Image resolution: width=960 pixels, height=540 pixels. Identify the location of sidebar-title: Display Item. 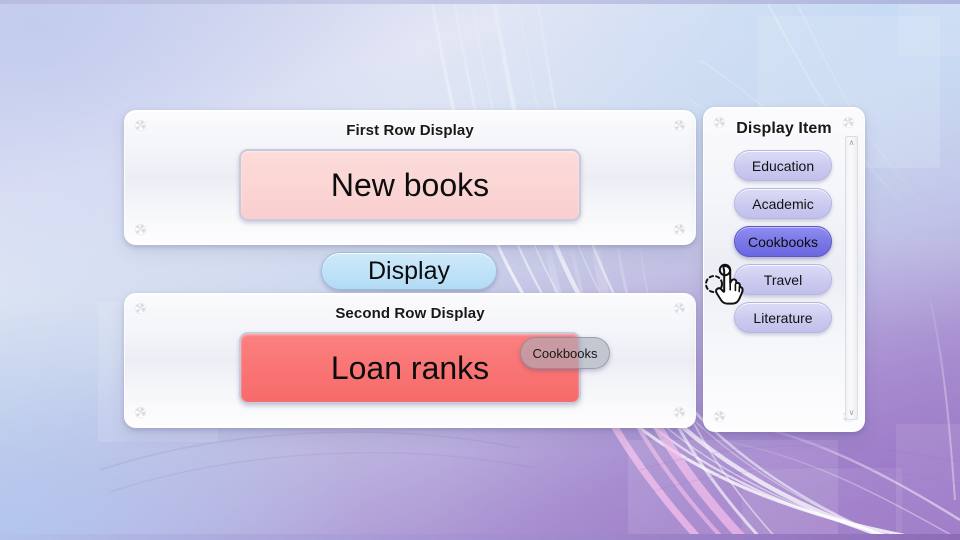
(784, 128).